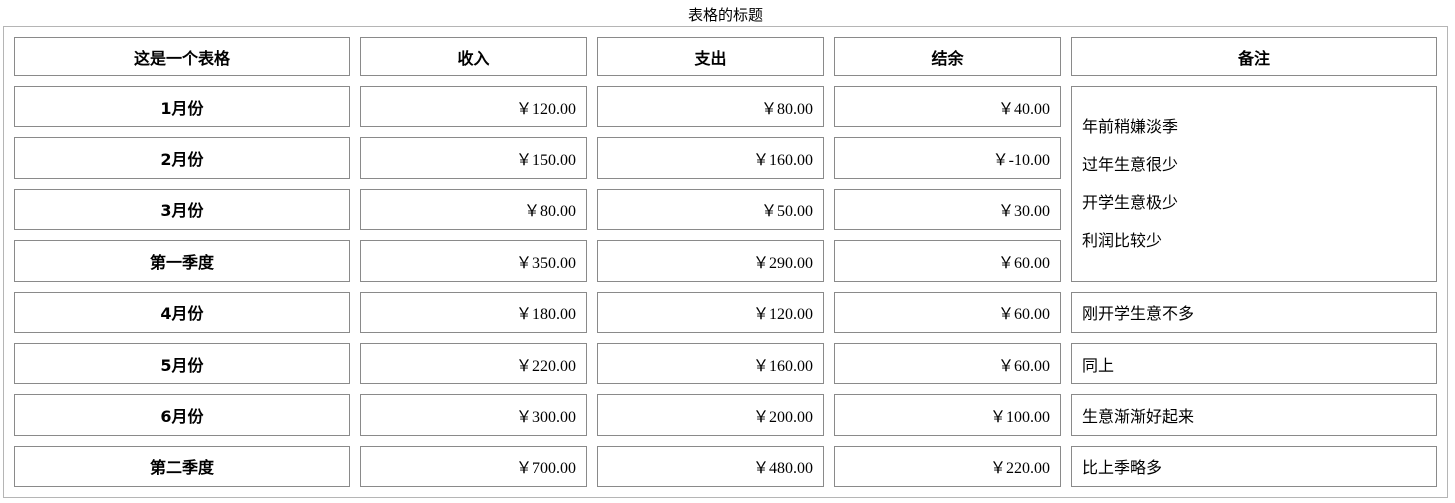 The width and height of the screenshot is (1455, 503). What do you see at coordinates (473, 158) in the screenshot?
I see `income-cell: ￥150.00` at bounding box center [473, 158].